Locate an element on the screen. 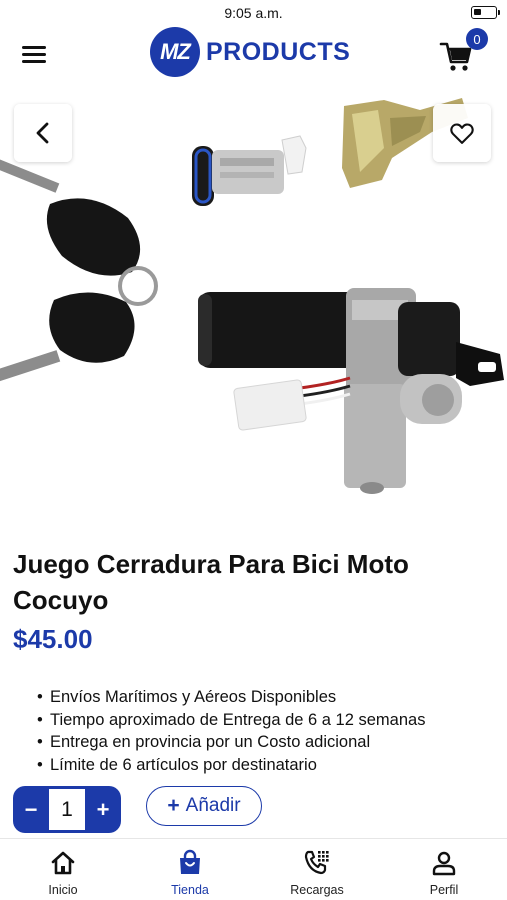 The height and width of the screenshot is (900, 507). quantity-increase-button: + is located at coordinates (103, 809).